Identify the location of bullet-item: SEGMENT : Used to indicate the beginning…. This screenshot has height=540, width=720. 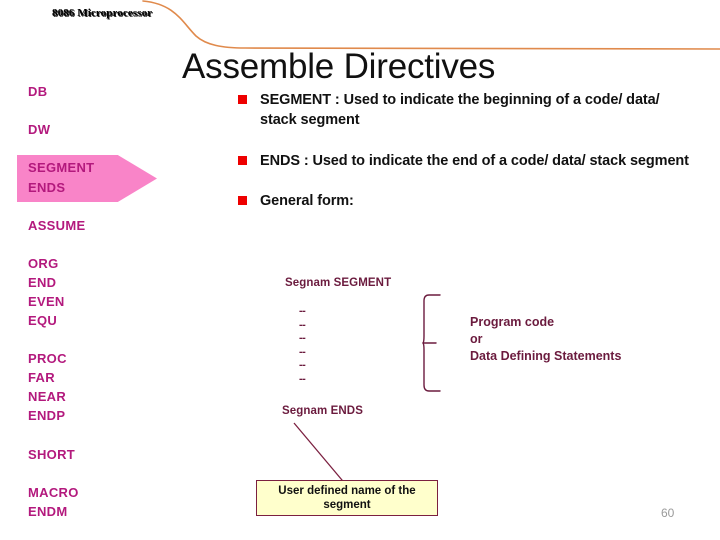
(464, 110).